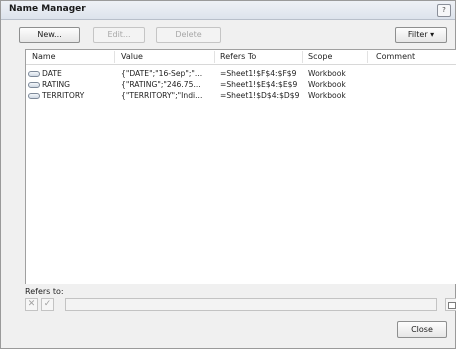  I want to click on delete-button: Delete, so click(188, 35).